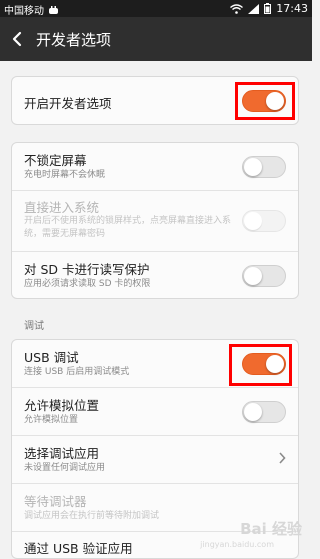 This screenshot has height=559, width=320. I want to click on setting-title: 选择调试应用, so click(62, 453).